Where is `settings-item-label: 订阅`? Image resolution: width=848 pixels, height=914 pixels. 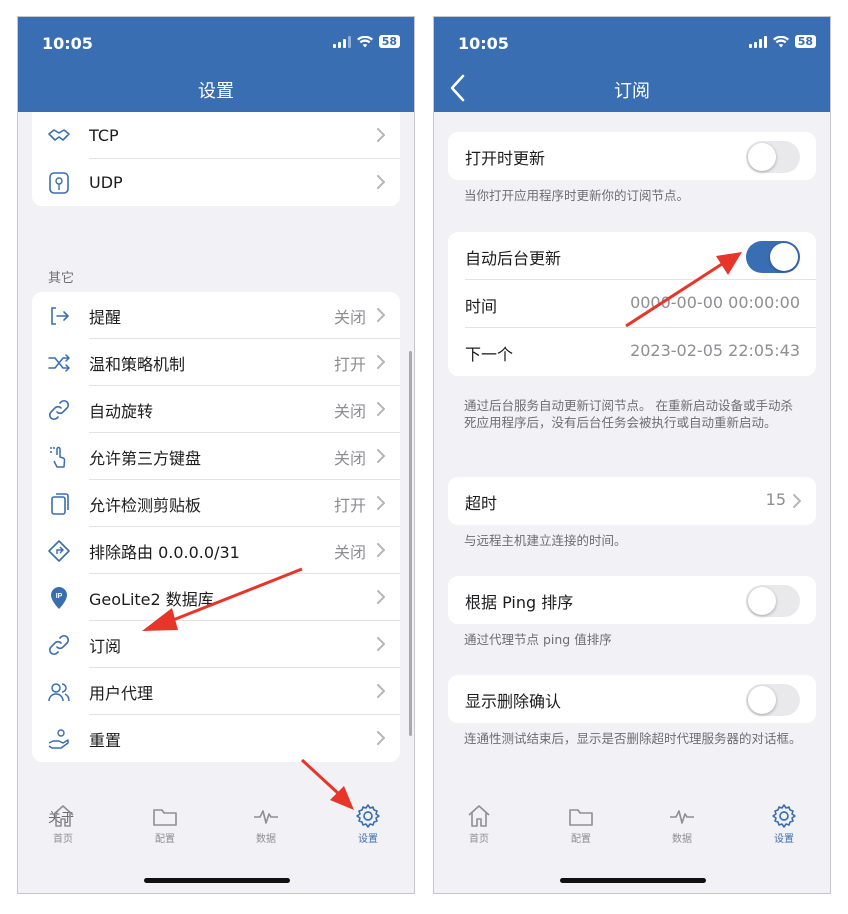
settings-item-label: 订阅 is located at coordinates (105, 646).